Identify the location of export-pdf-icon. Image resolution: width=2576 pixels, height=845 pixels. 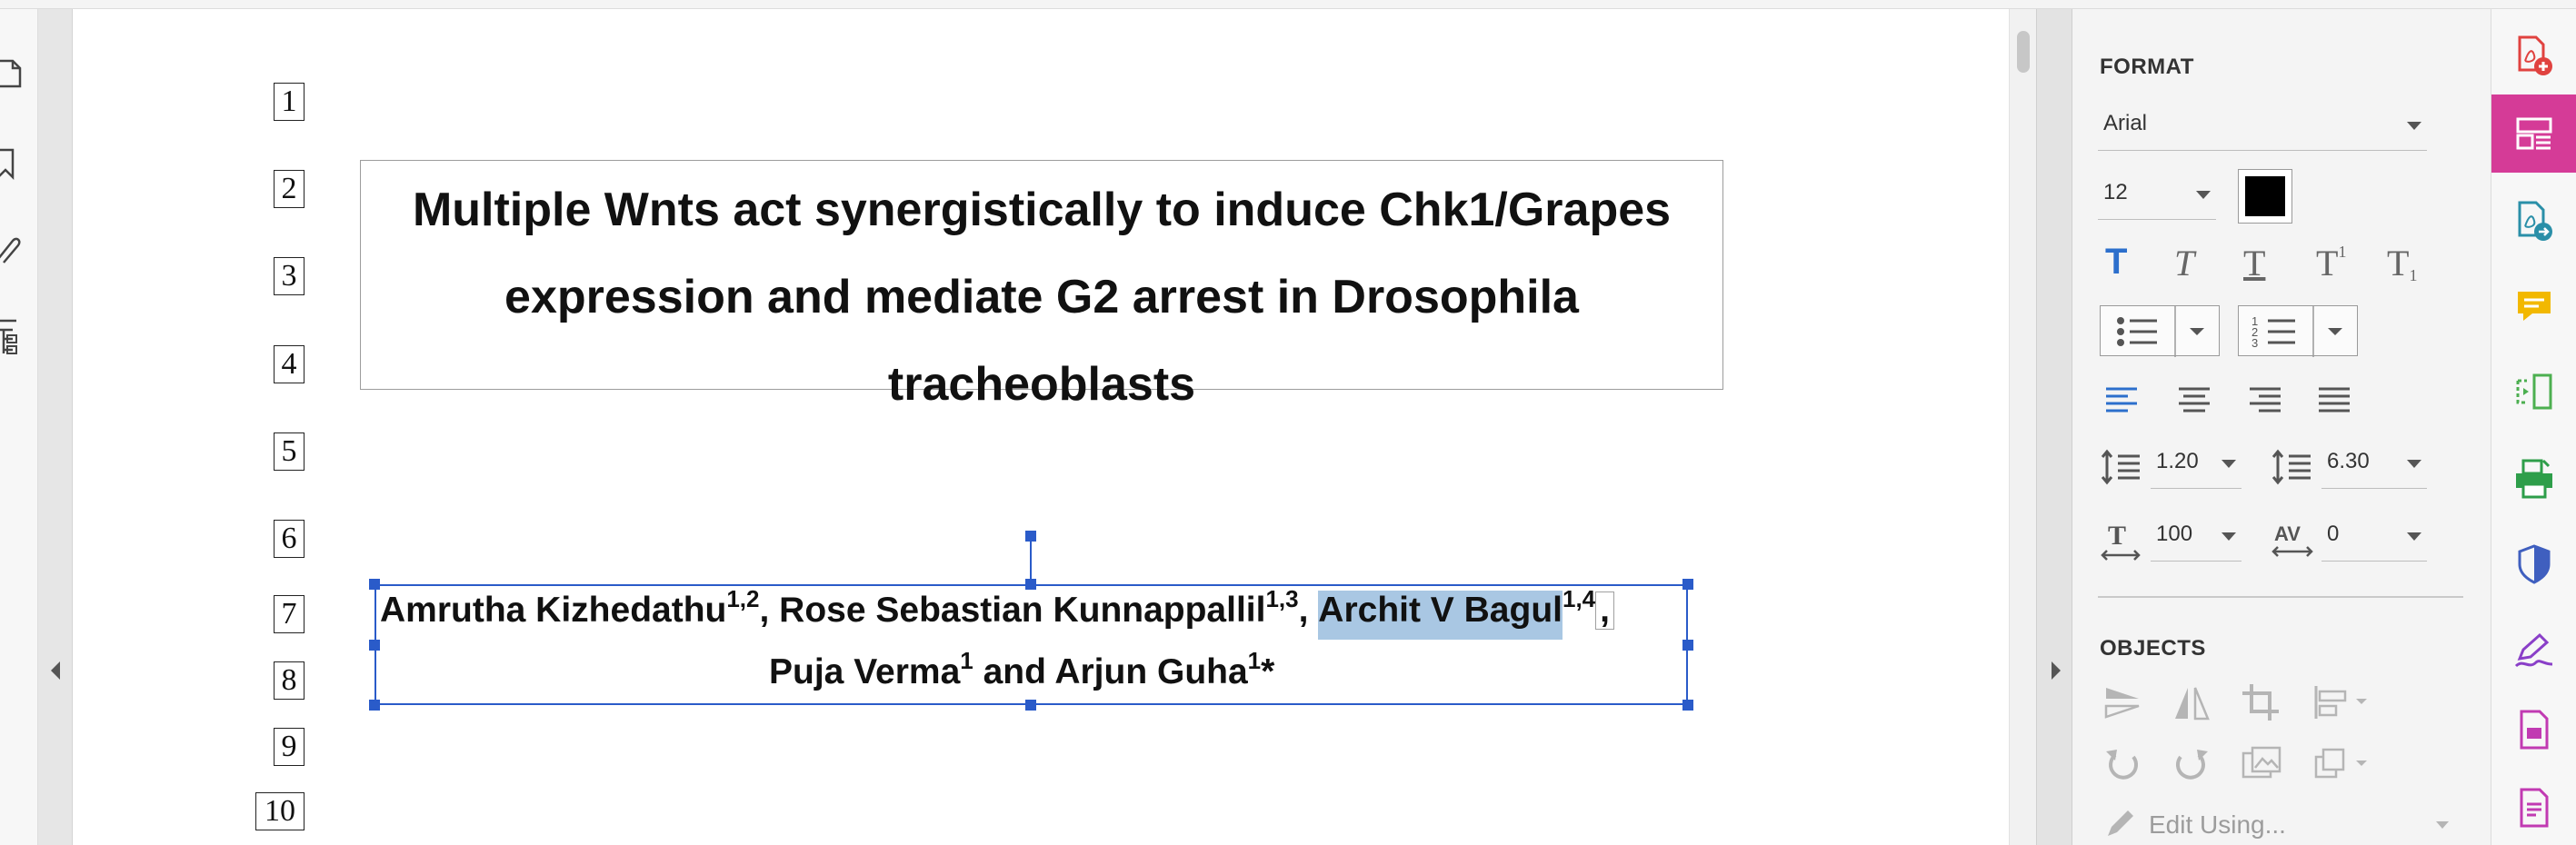
(2533, 221).